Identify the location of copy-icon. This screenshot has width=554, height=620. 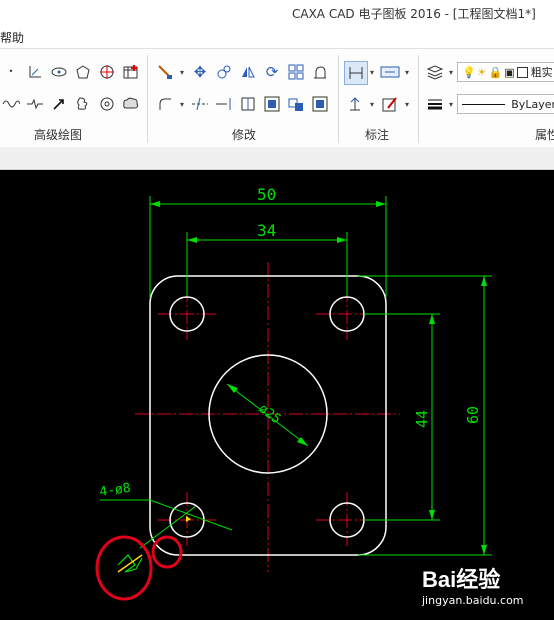
(224, 72).